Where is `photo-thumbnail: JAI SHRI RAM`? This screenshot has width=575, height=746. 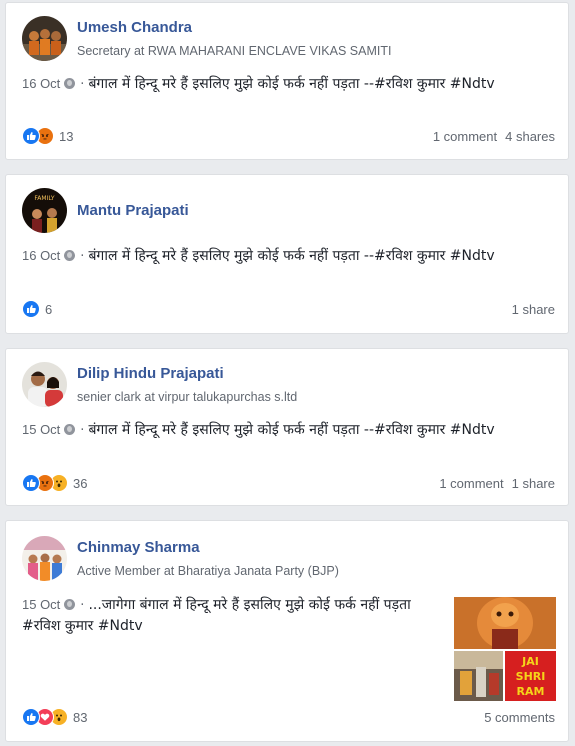 photo-thumbnail: JAI SHRI RAM is located at coordinates (530, 676).